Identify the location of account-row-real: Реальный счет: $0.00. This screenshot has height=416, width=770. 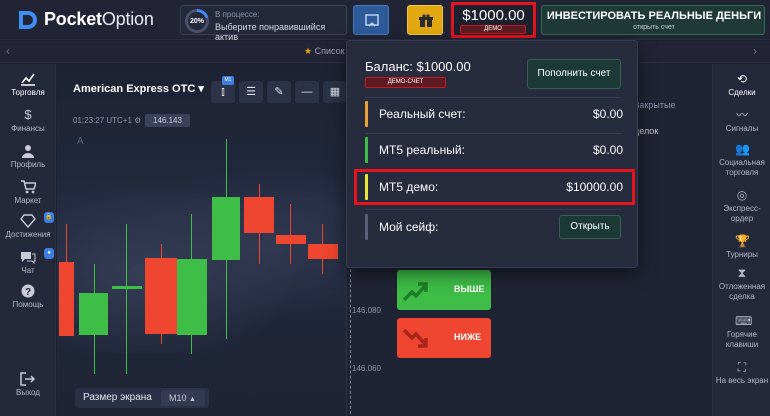
(494, 114).